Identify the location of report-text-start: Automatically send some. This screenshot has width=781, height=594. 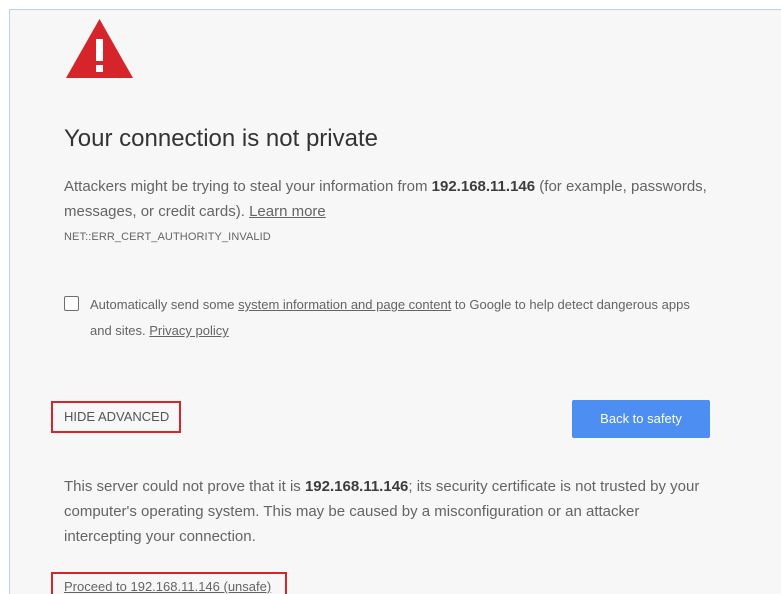
(164, 304).